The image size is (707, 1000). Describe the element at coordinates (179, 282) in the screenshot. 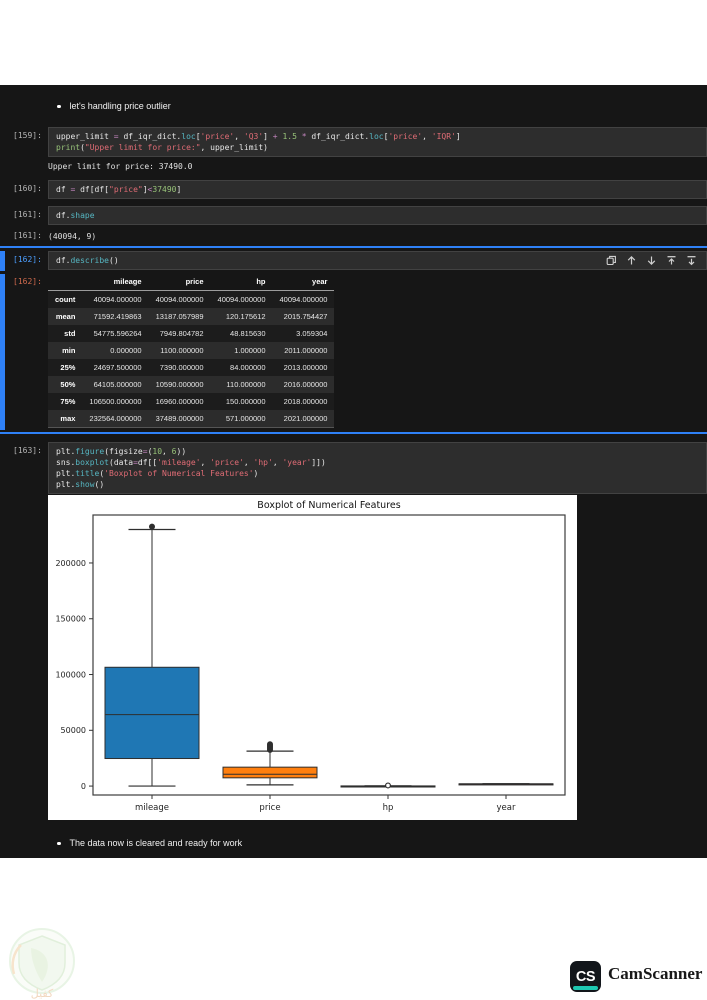

I see `column-header: price` at that location.